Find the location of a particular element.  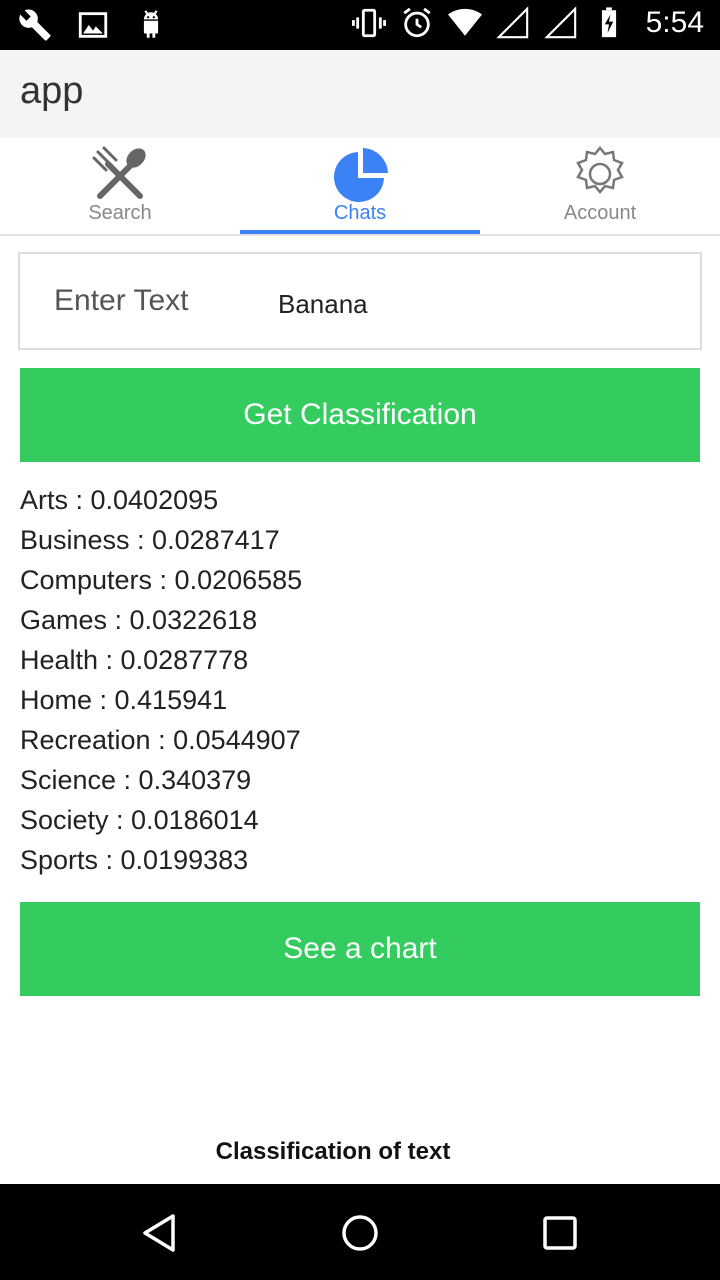

back-icon is located at coordinates (160, 1233).